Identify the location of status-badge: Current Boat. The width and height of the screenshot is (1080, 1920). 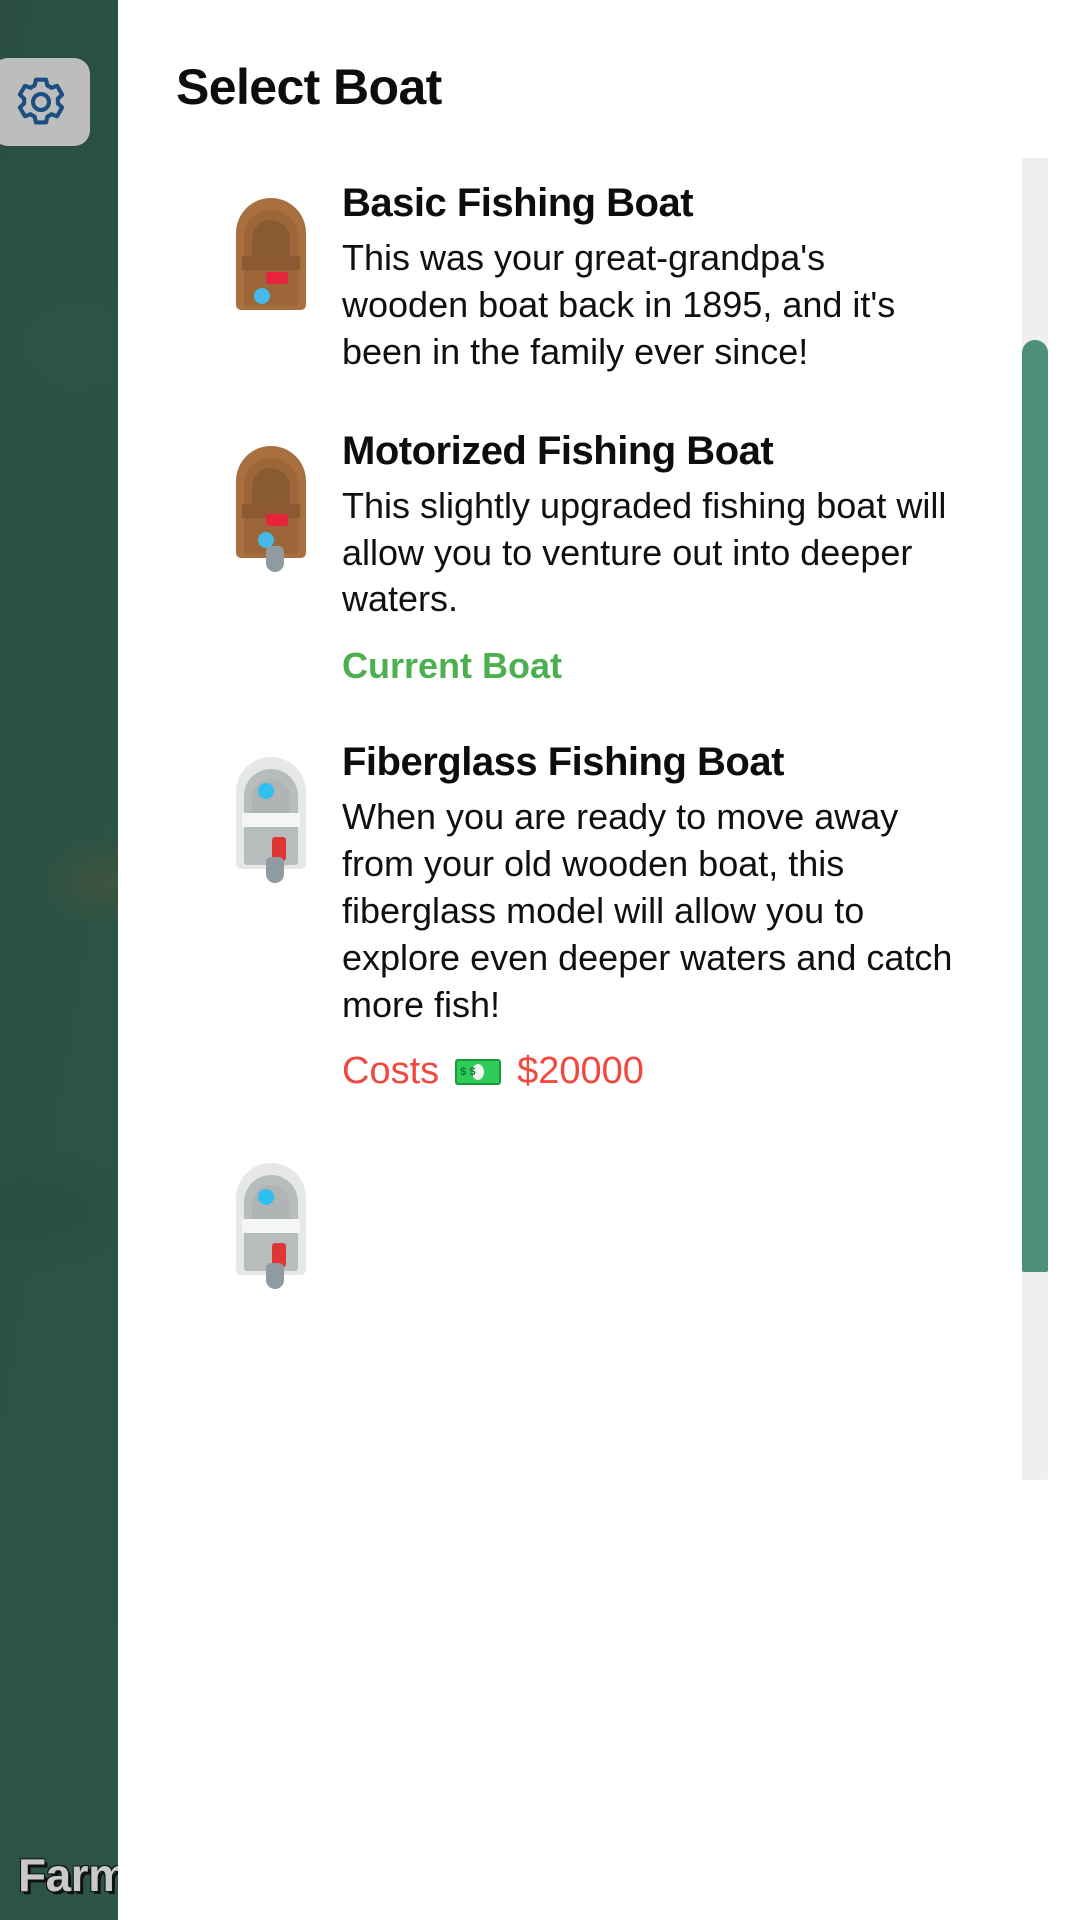
(452, 666).